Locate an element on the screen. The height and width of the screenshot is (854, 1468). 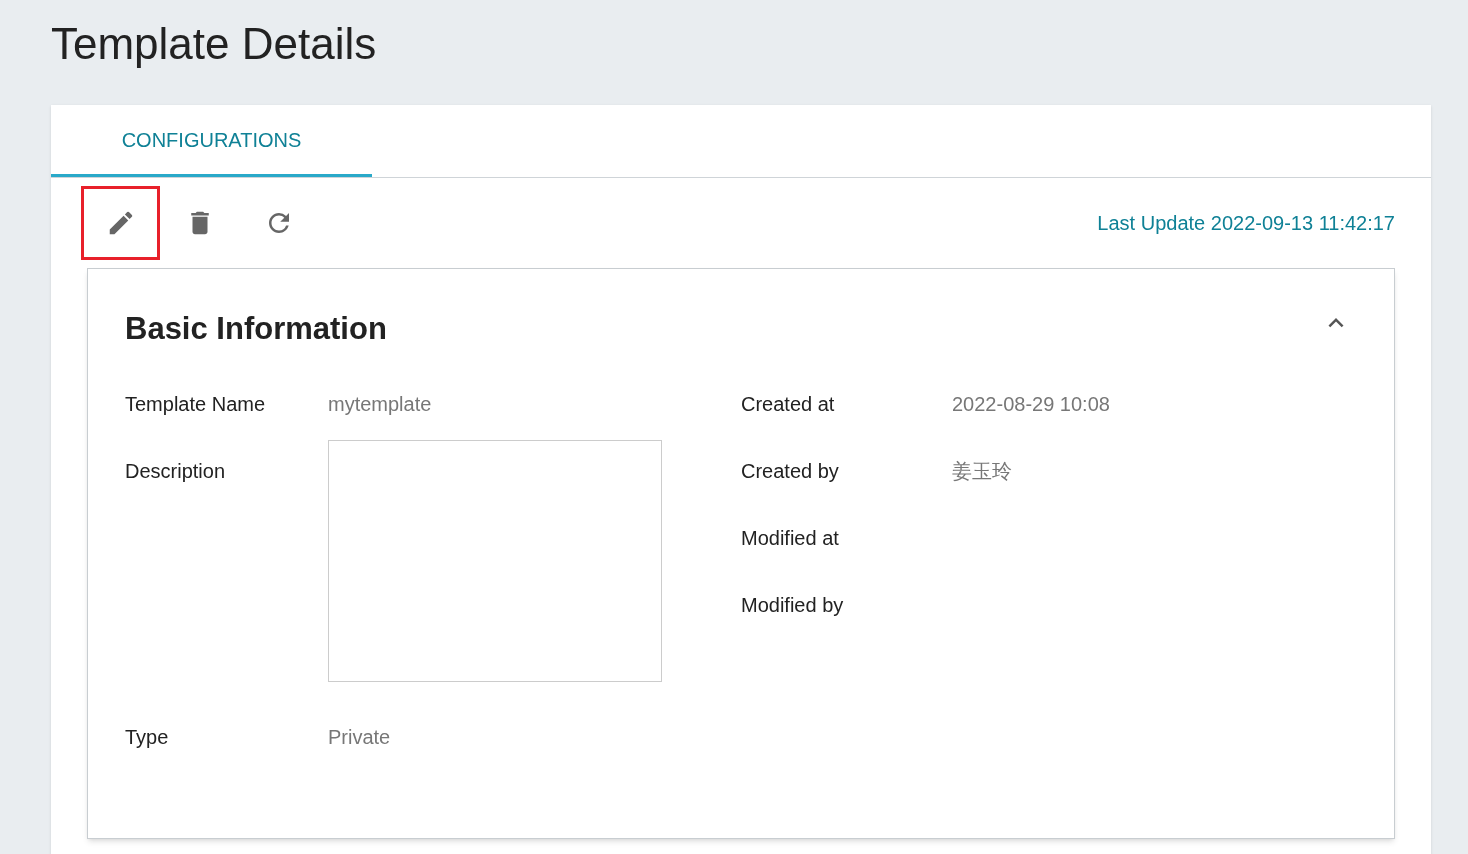
page-title: Template Details is located at coordinates (214, 44).